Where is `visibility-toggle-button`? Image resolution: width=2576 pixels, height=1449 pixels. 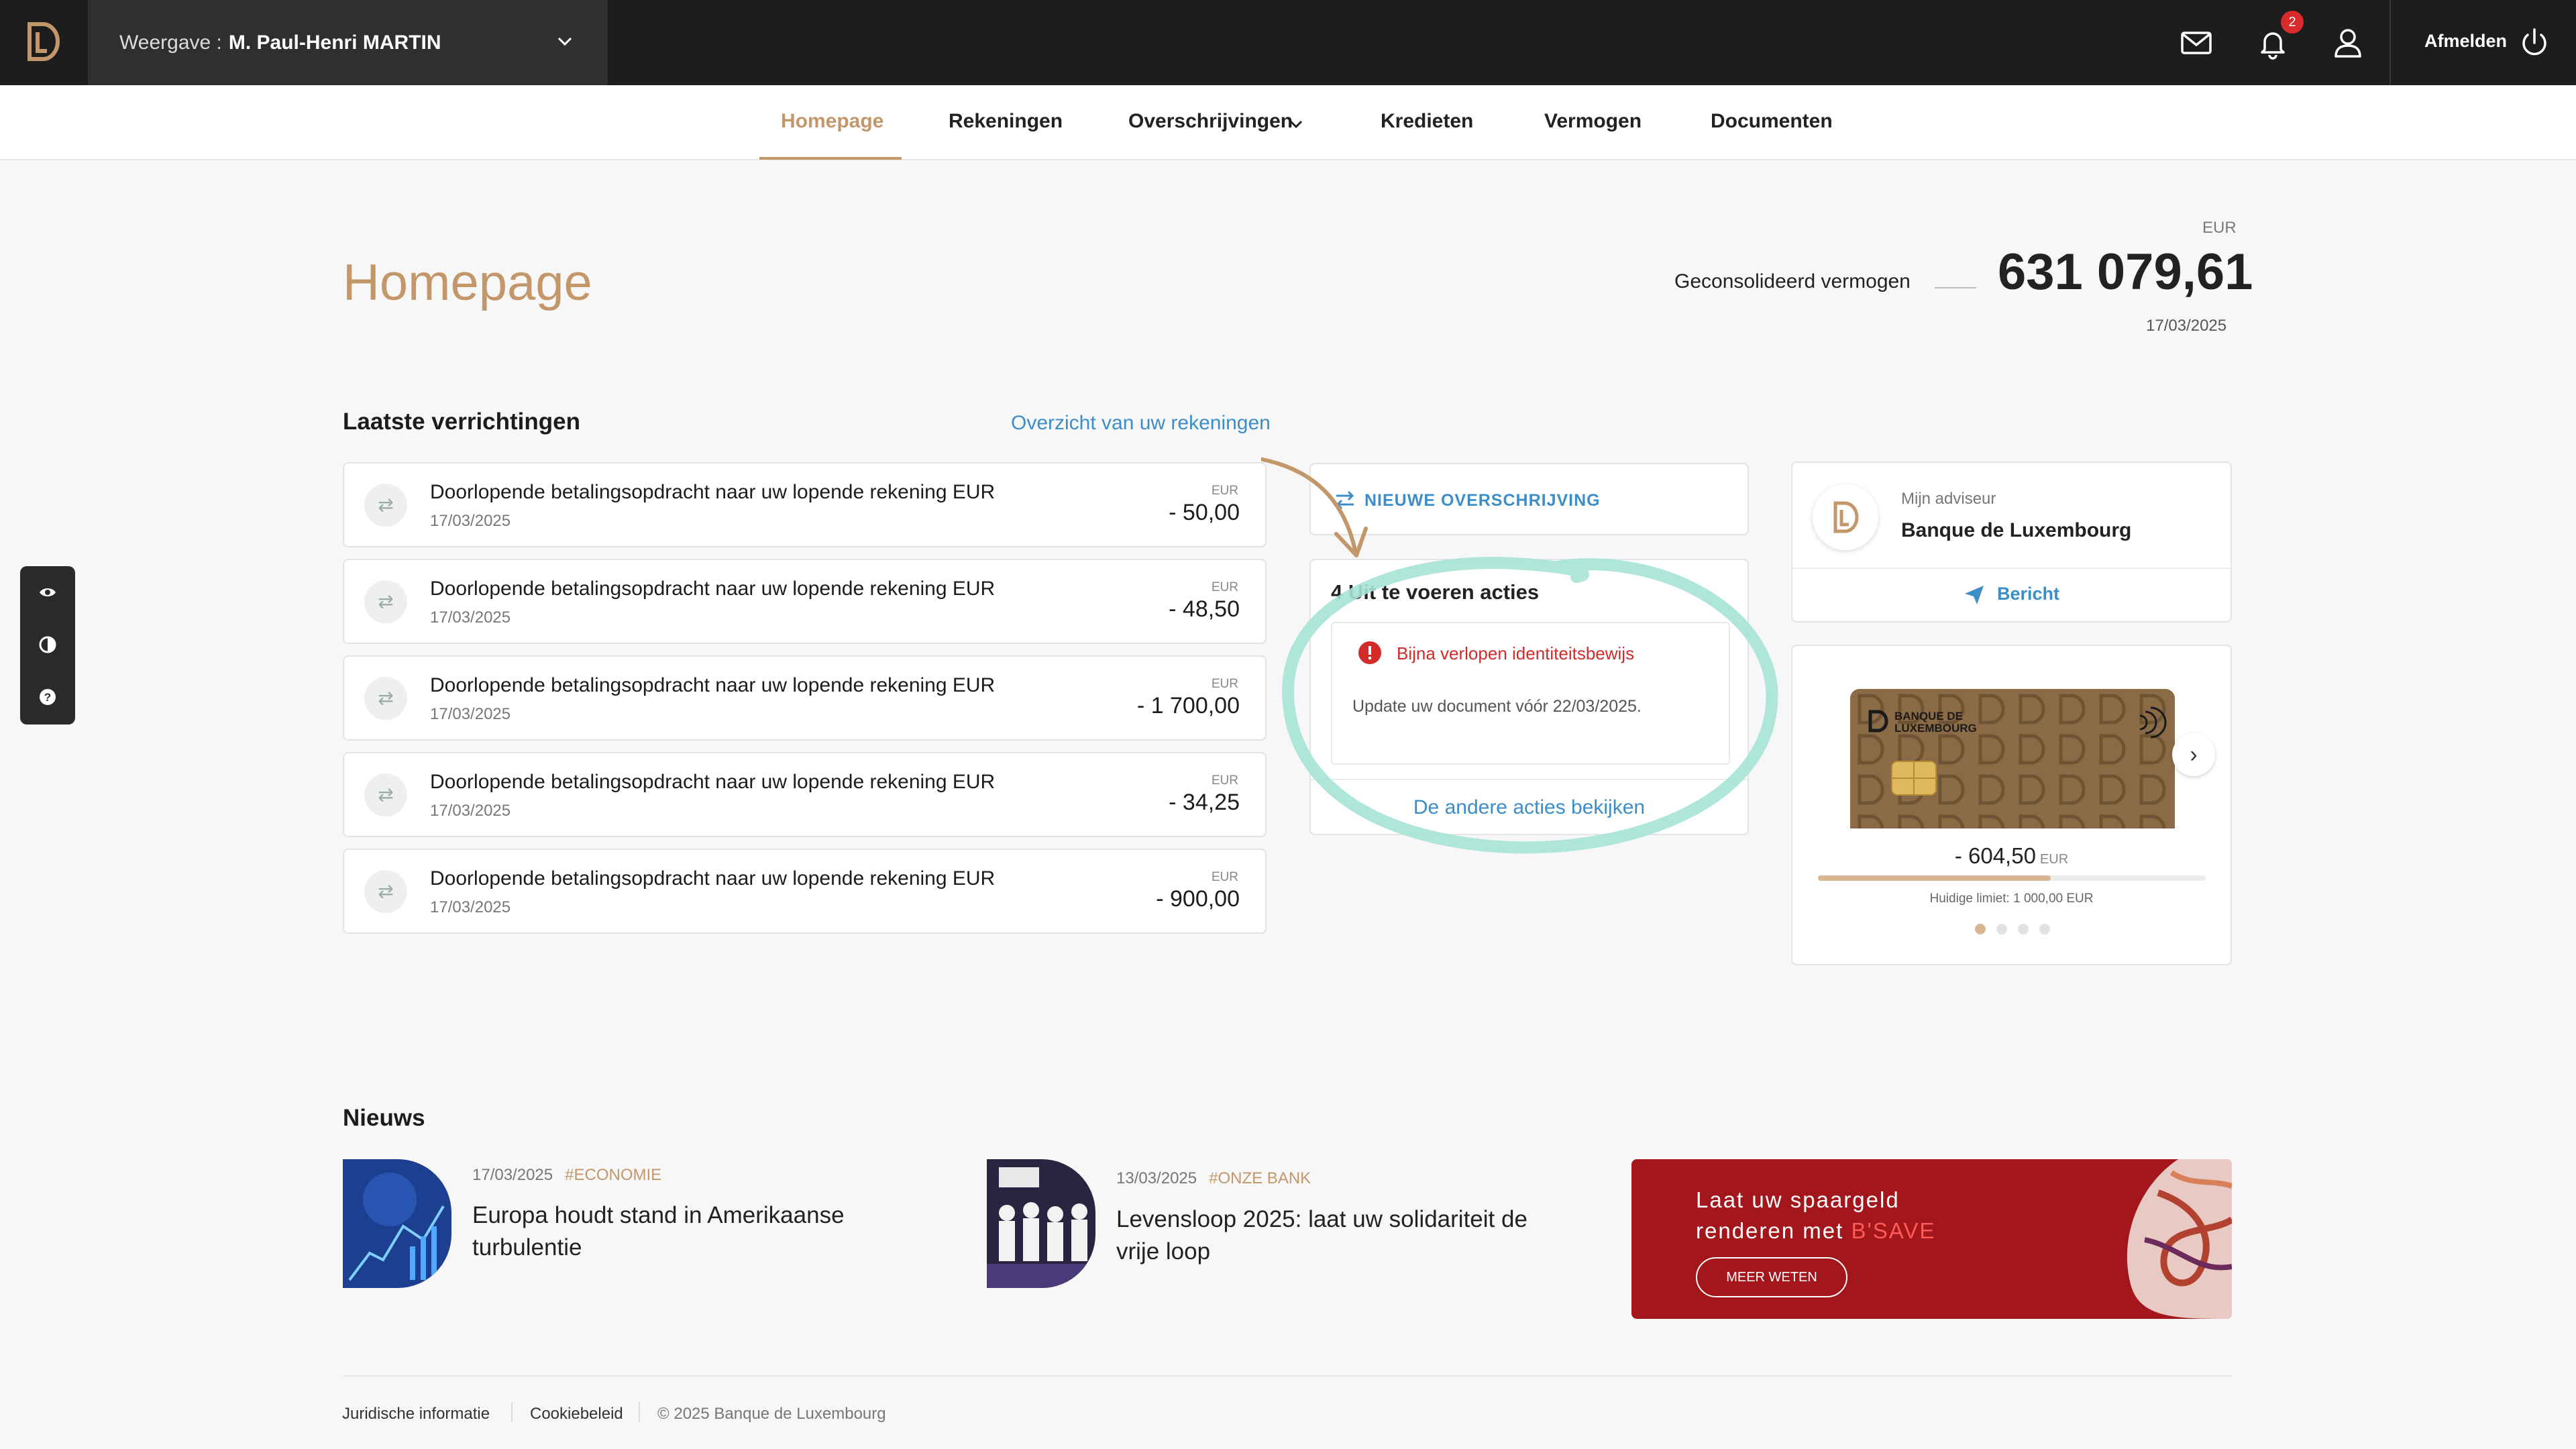
visibility-toggle-button is located at coordinates (47, 592).